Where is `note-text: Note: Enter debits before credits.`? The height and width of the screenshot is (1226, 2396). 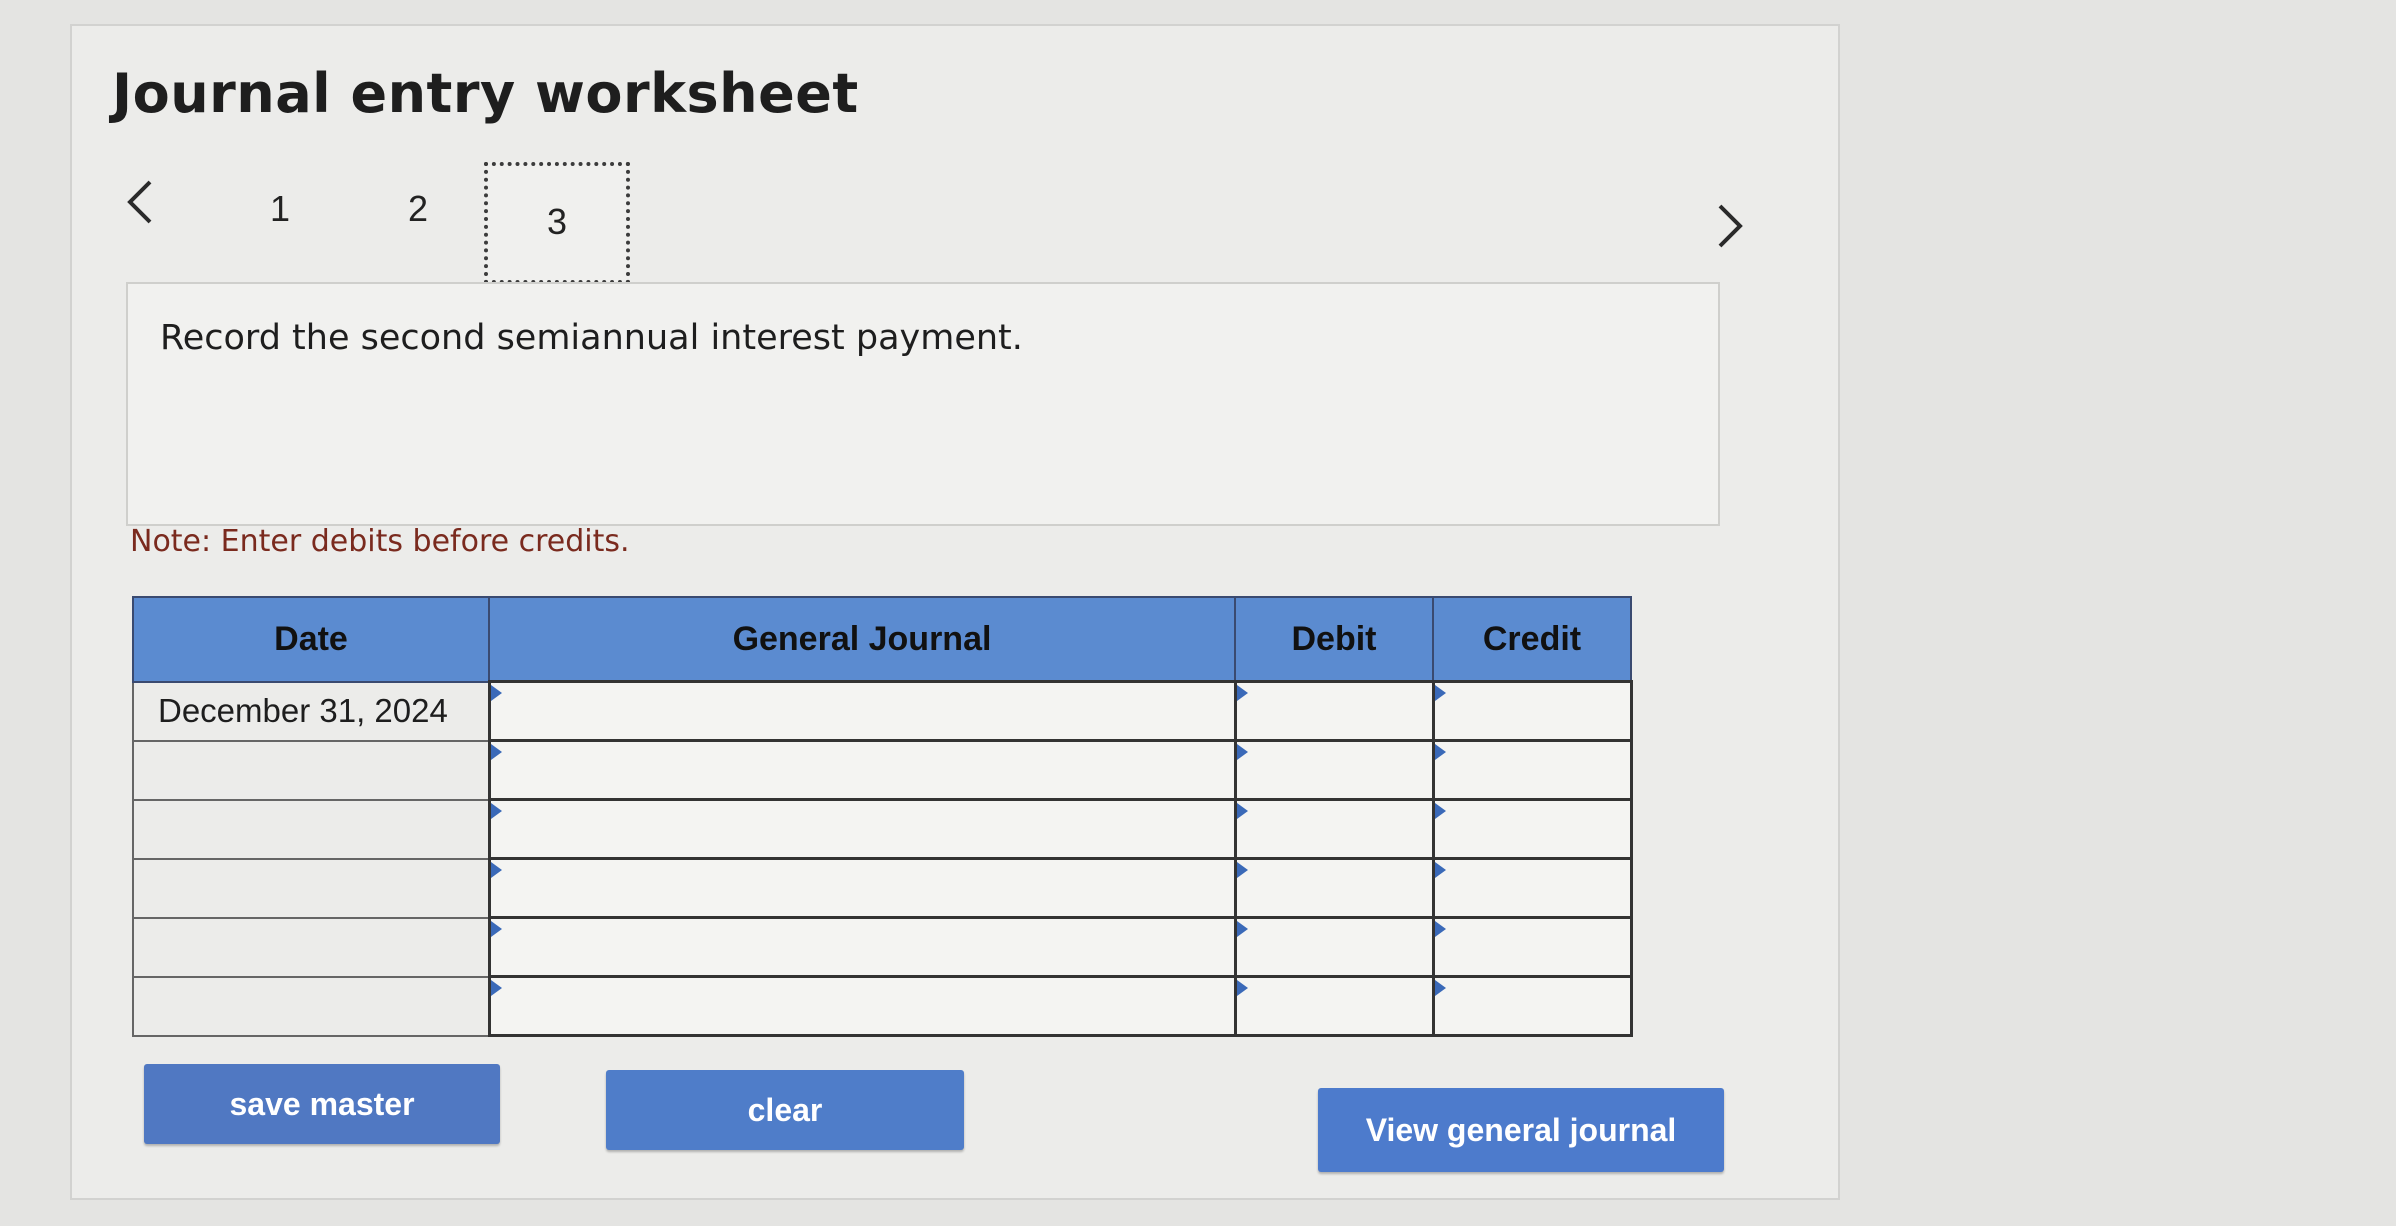 note-text: Note: Enter debits before credits. is located at coordinates (380, 541).